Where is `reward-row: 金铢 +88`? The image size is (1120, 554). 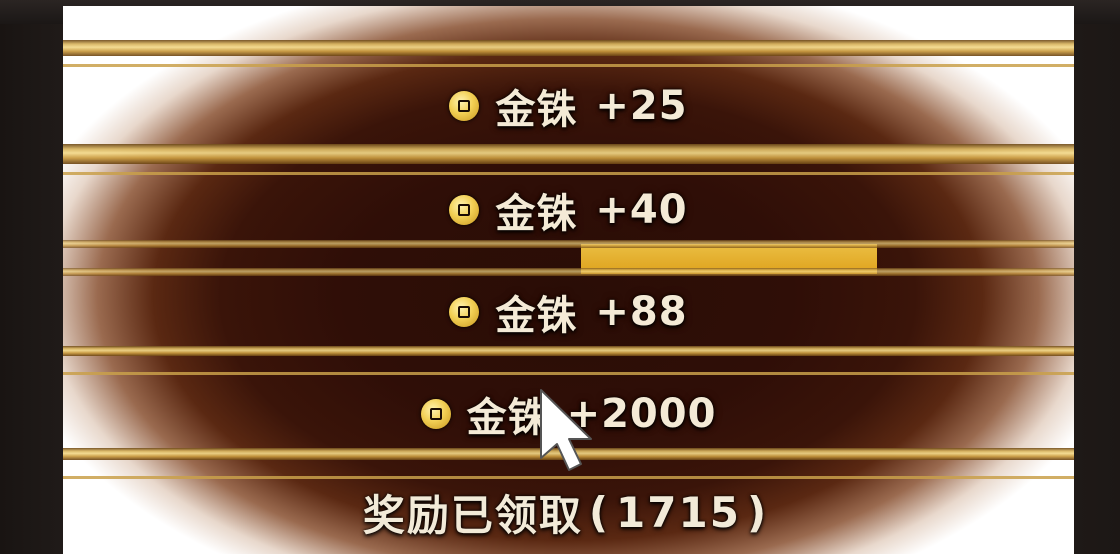
reward-row: 金铢 +88 is located at coordinates (568, 312).